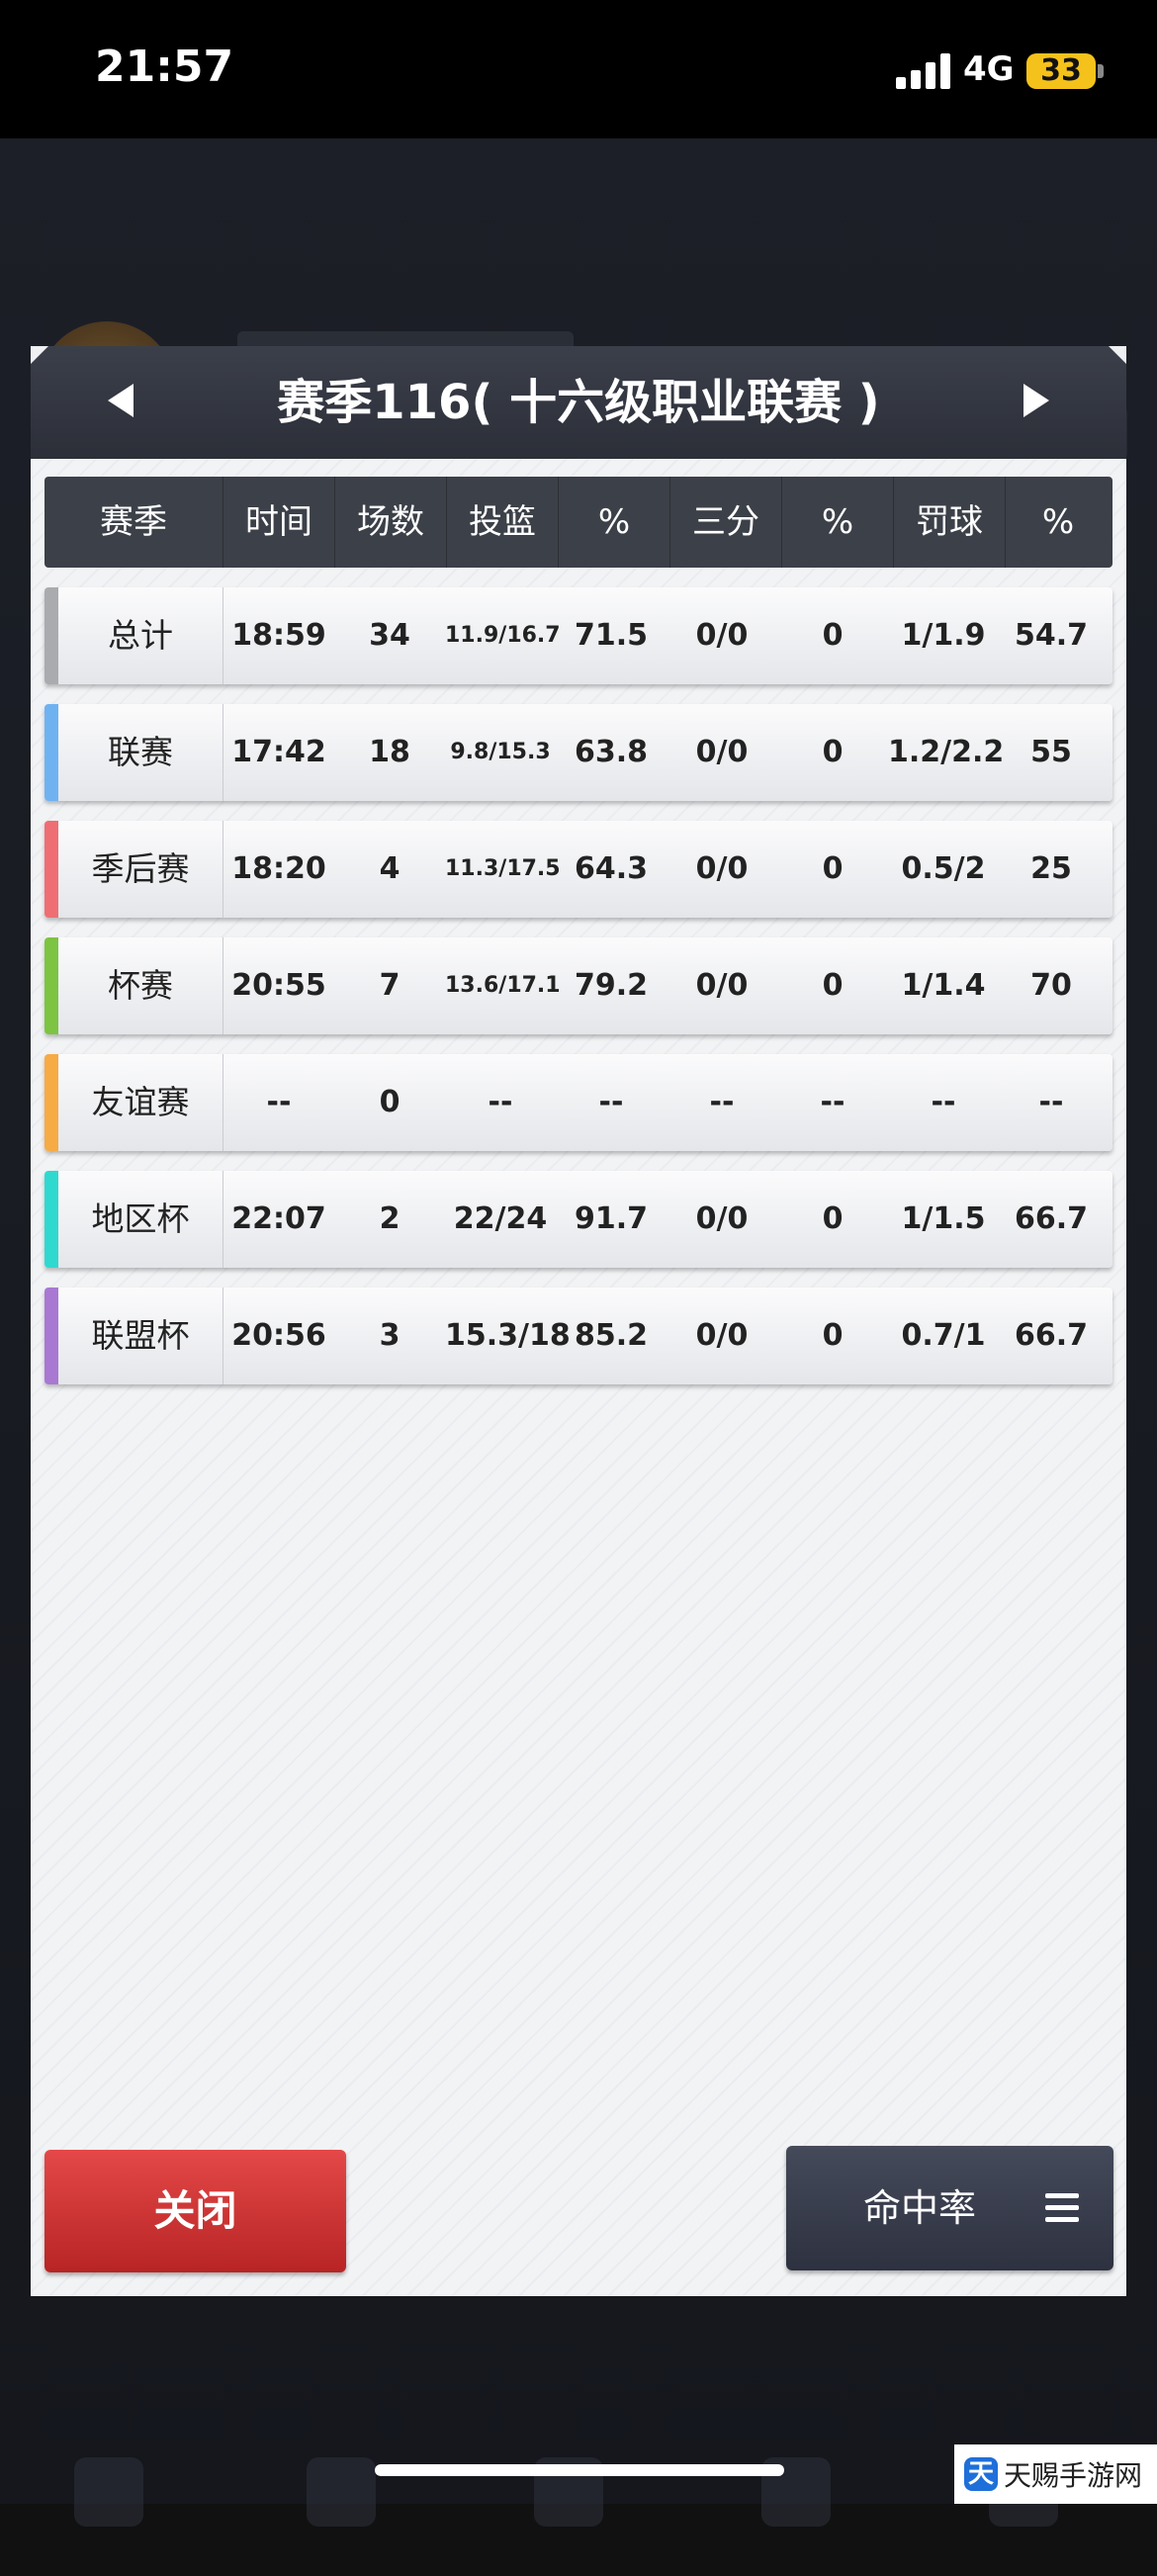 This screenshot has width=1157, height=2576. Describe the element at coordinates (612, 868) in the screenshot. I see `stat-cell: 64.3` at that location.